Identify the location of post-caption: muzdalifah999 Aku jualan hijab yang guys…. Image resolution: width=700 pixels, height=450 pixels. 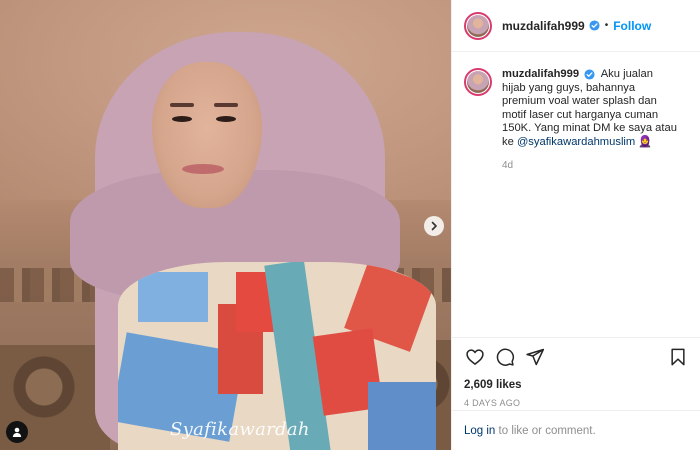
(576, 111).